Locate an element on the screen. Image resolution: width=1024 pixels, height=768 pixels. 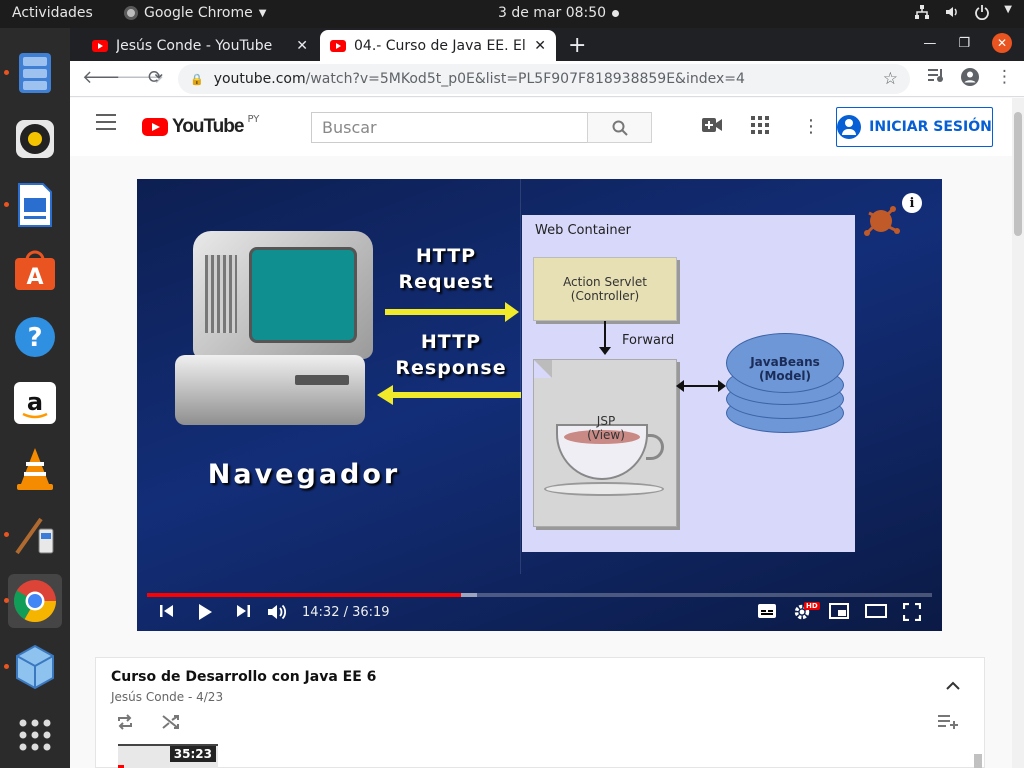
theater-mode-icon is located at coordinates (876, 613).